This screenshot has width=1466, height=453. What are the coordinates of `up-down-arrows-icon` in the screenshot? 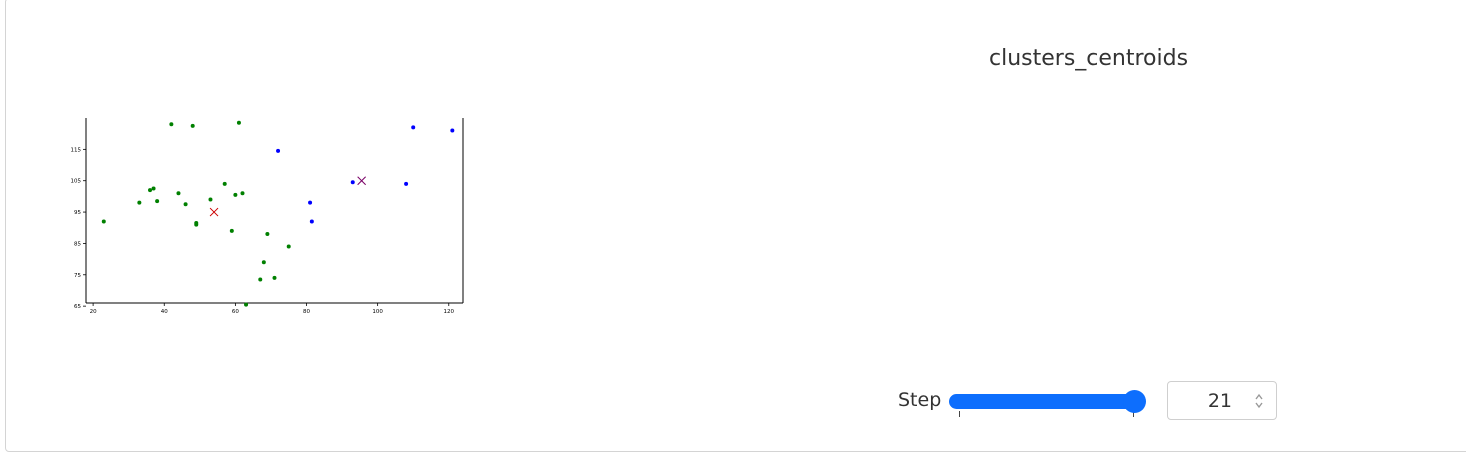 It's located at (1259, 401).